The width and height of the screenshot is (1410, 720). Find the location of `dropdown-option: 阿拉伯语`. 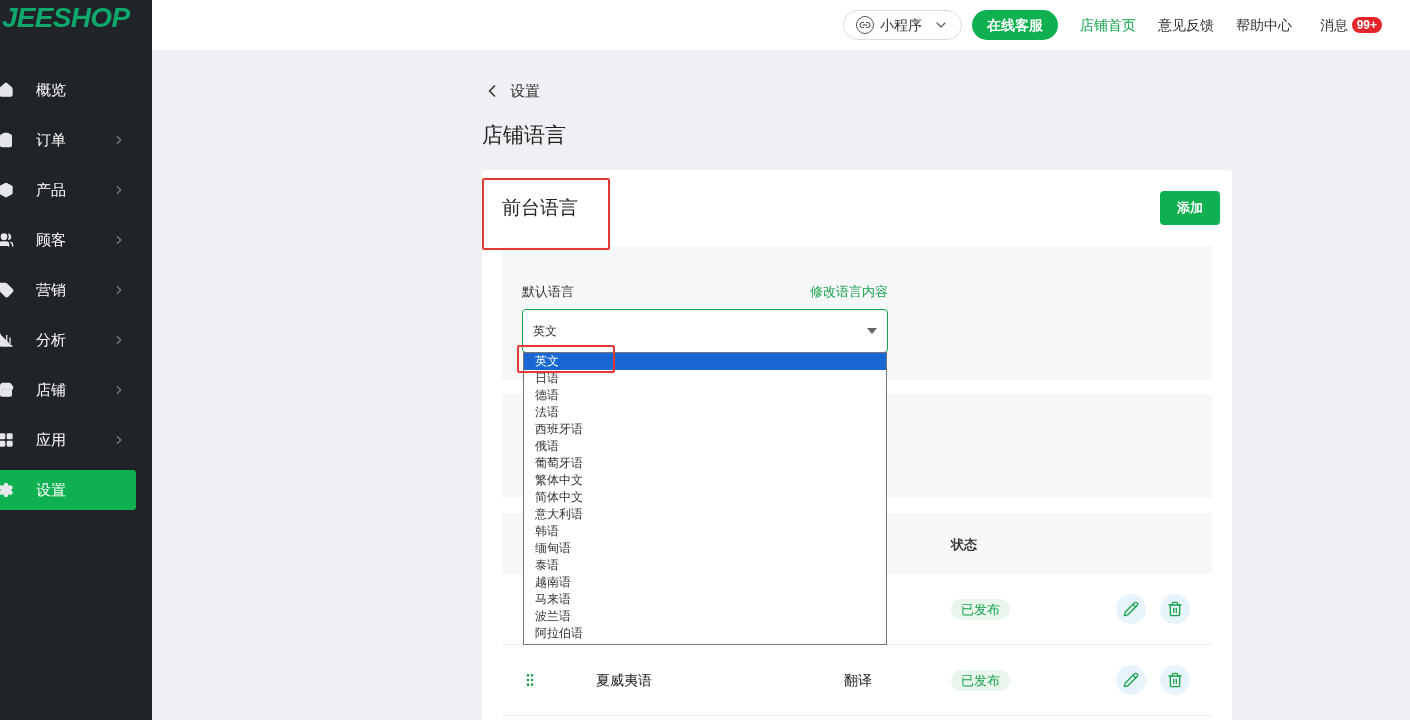

dropdown-option: 阿拉伯语 is located at coordinates (705, 633).